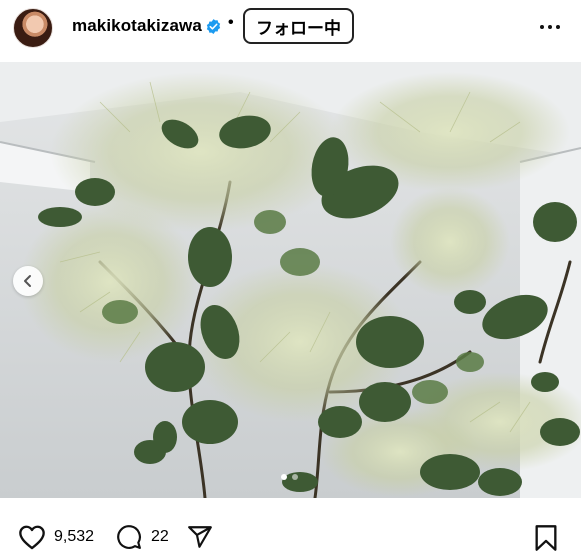 This screenshot has width=581, height=558. I want to click on bookmark-icon, so click(546, 538).